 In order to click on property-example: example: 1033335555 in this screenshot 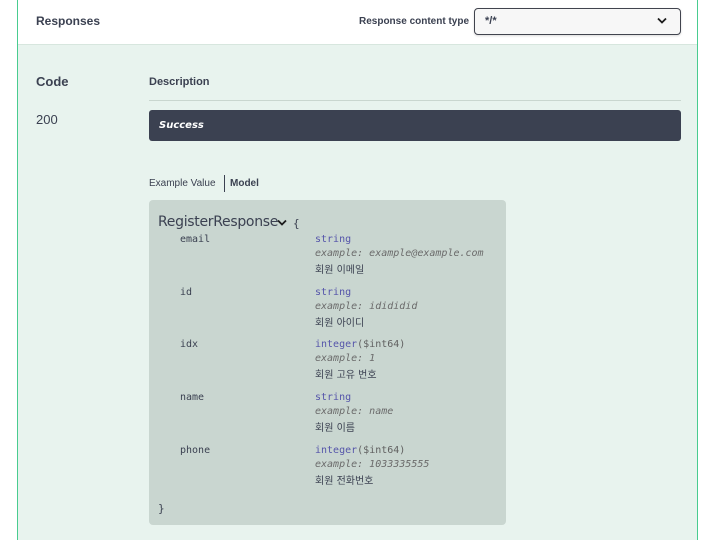, I will do `click(372, 464)`.